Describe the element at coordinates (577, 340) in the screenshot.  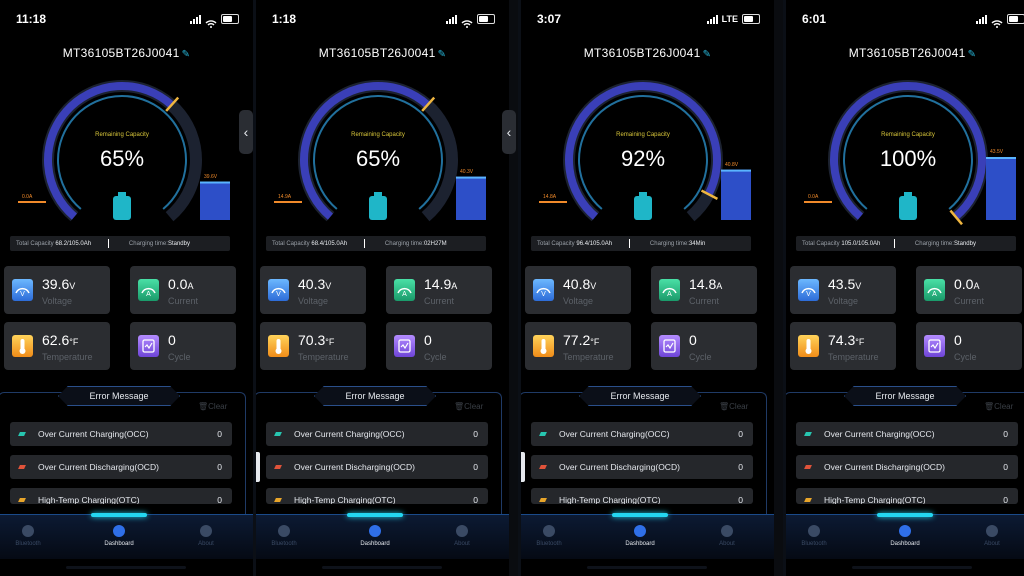
I see `temperature-number: 77.2` at that location.